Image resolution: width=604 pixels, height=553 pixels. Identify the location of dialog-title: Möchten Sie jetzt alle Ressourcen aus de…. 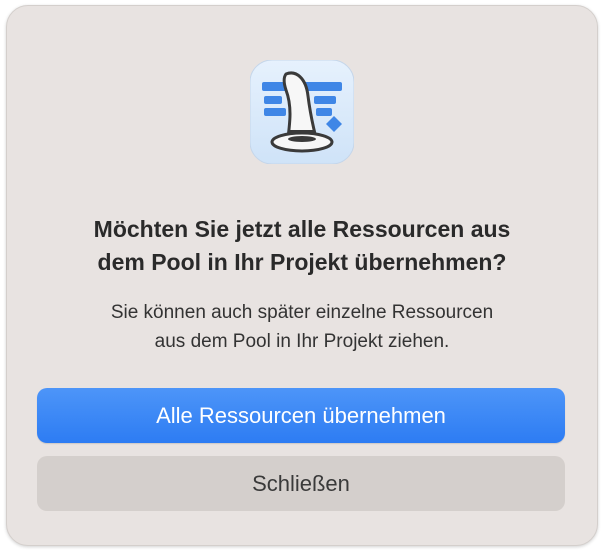
(302, 245).